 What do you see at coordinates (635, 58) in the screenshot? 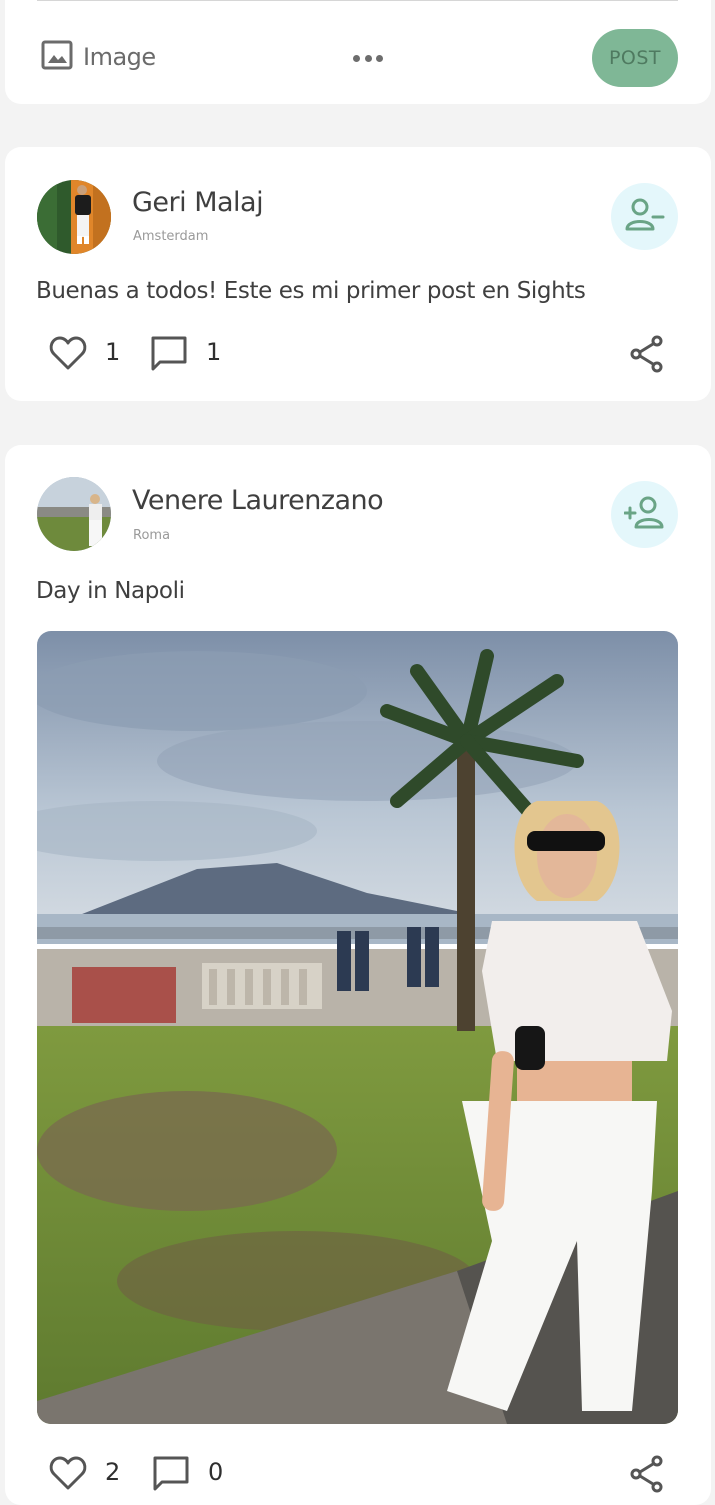
I see `post-button: POST` at bounding box center [635, 58].